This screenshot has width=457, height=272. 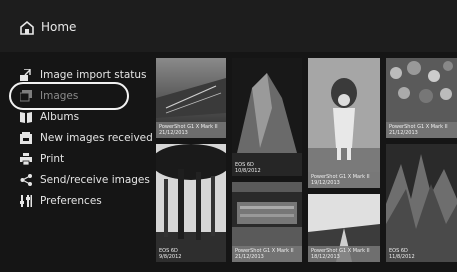 I want to click on share-icon, so click(x=26, y=180).